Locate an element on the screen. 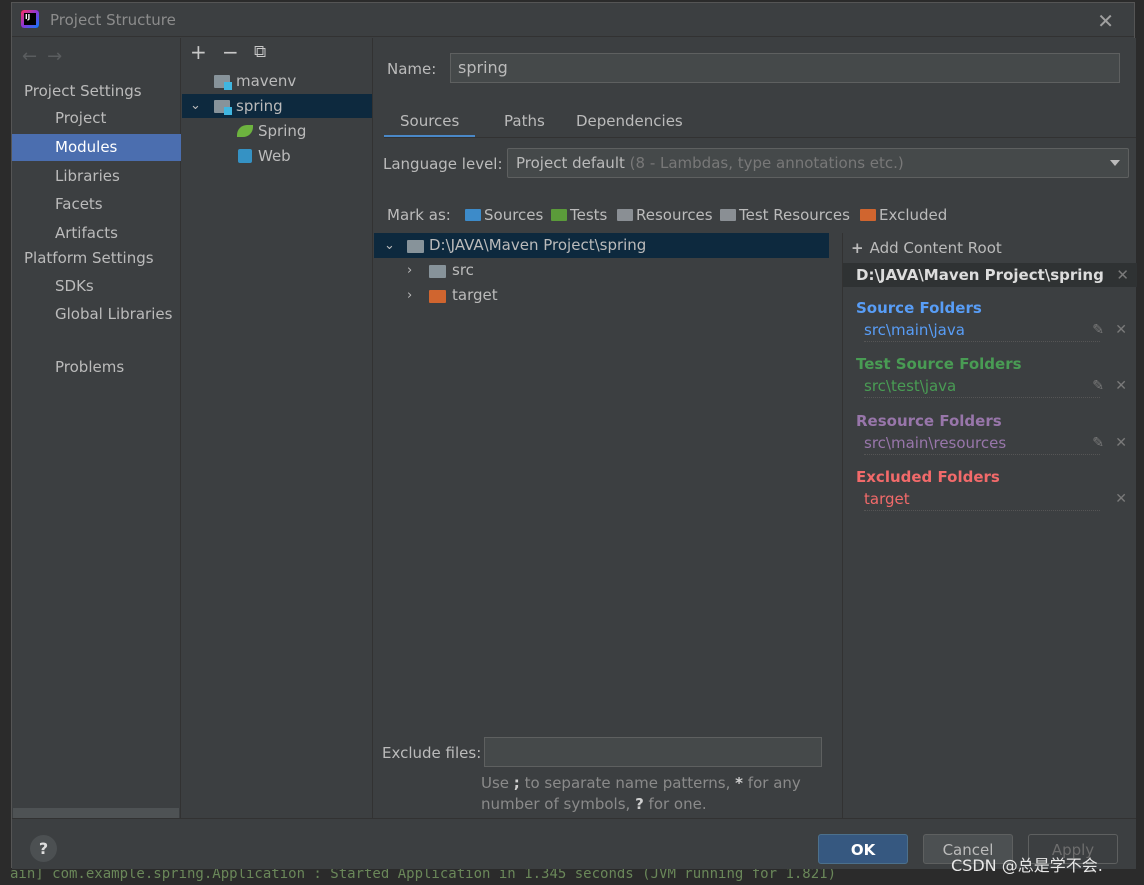 The width and height of the screenshot is (1144, 885). section-platform-settings: Platform Settings is located at coordinates (89, 258).